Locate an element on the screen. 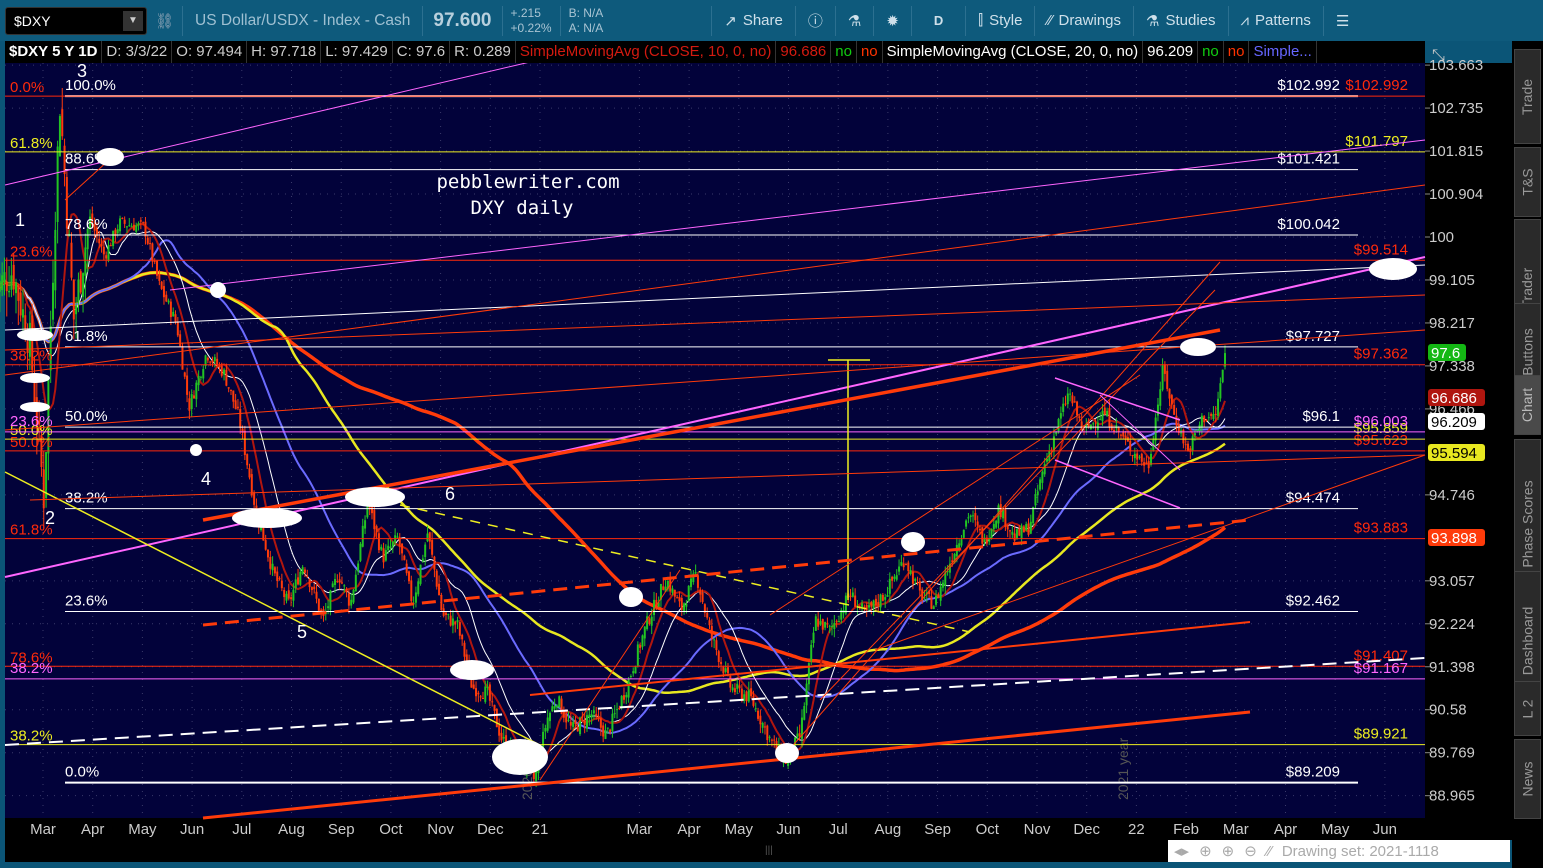 The width and height of the screenshot is (1543, 868). x-tick-label: Feb is located at coordinates (1186, 829).